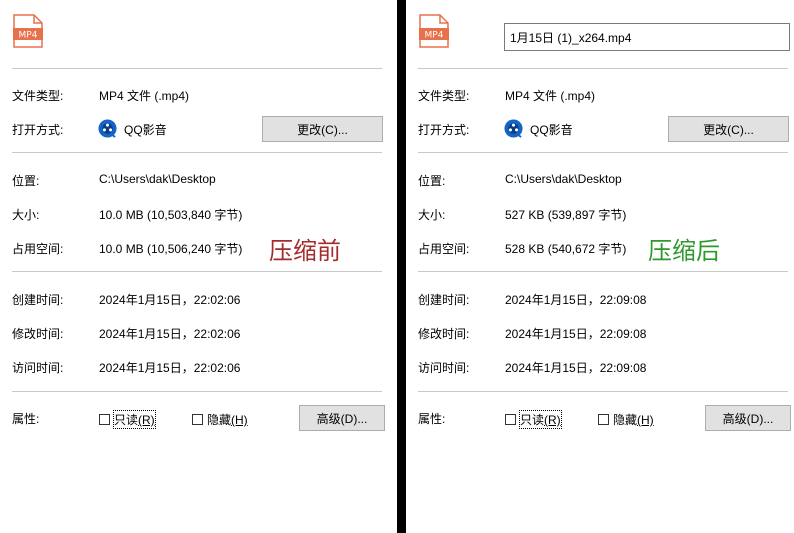 The height and width of the screenshot is (533, 794). What do you see at coordinates (647, 37) in the screenshot?
I see `file-name-input: 1月15日 (1)_x264.mp4` at bounding box center [647, 37].